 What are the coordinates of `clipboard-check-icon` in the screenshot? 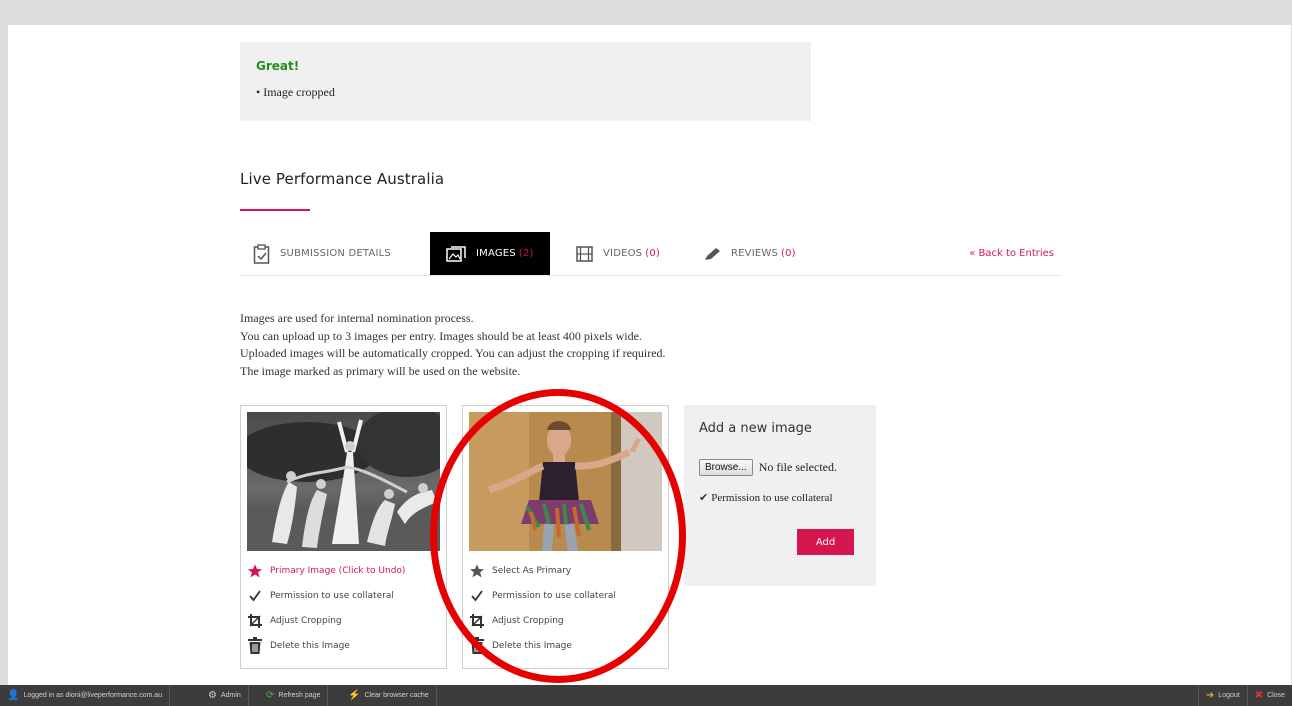 It's located at (261, 253).